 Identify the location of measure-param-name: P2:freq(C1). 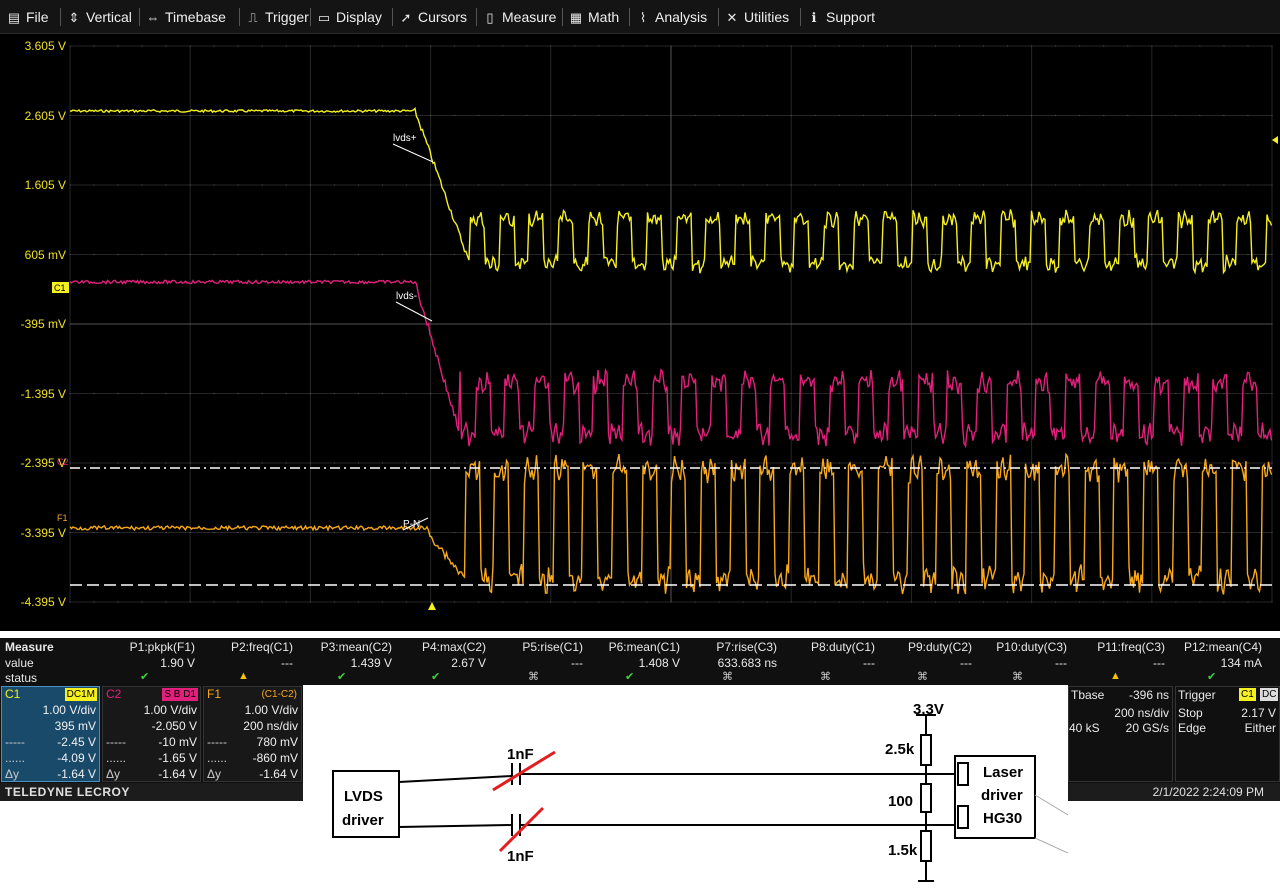
(262, 647).